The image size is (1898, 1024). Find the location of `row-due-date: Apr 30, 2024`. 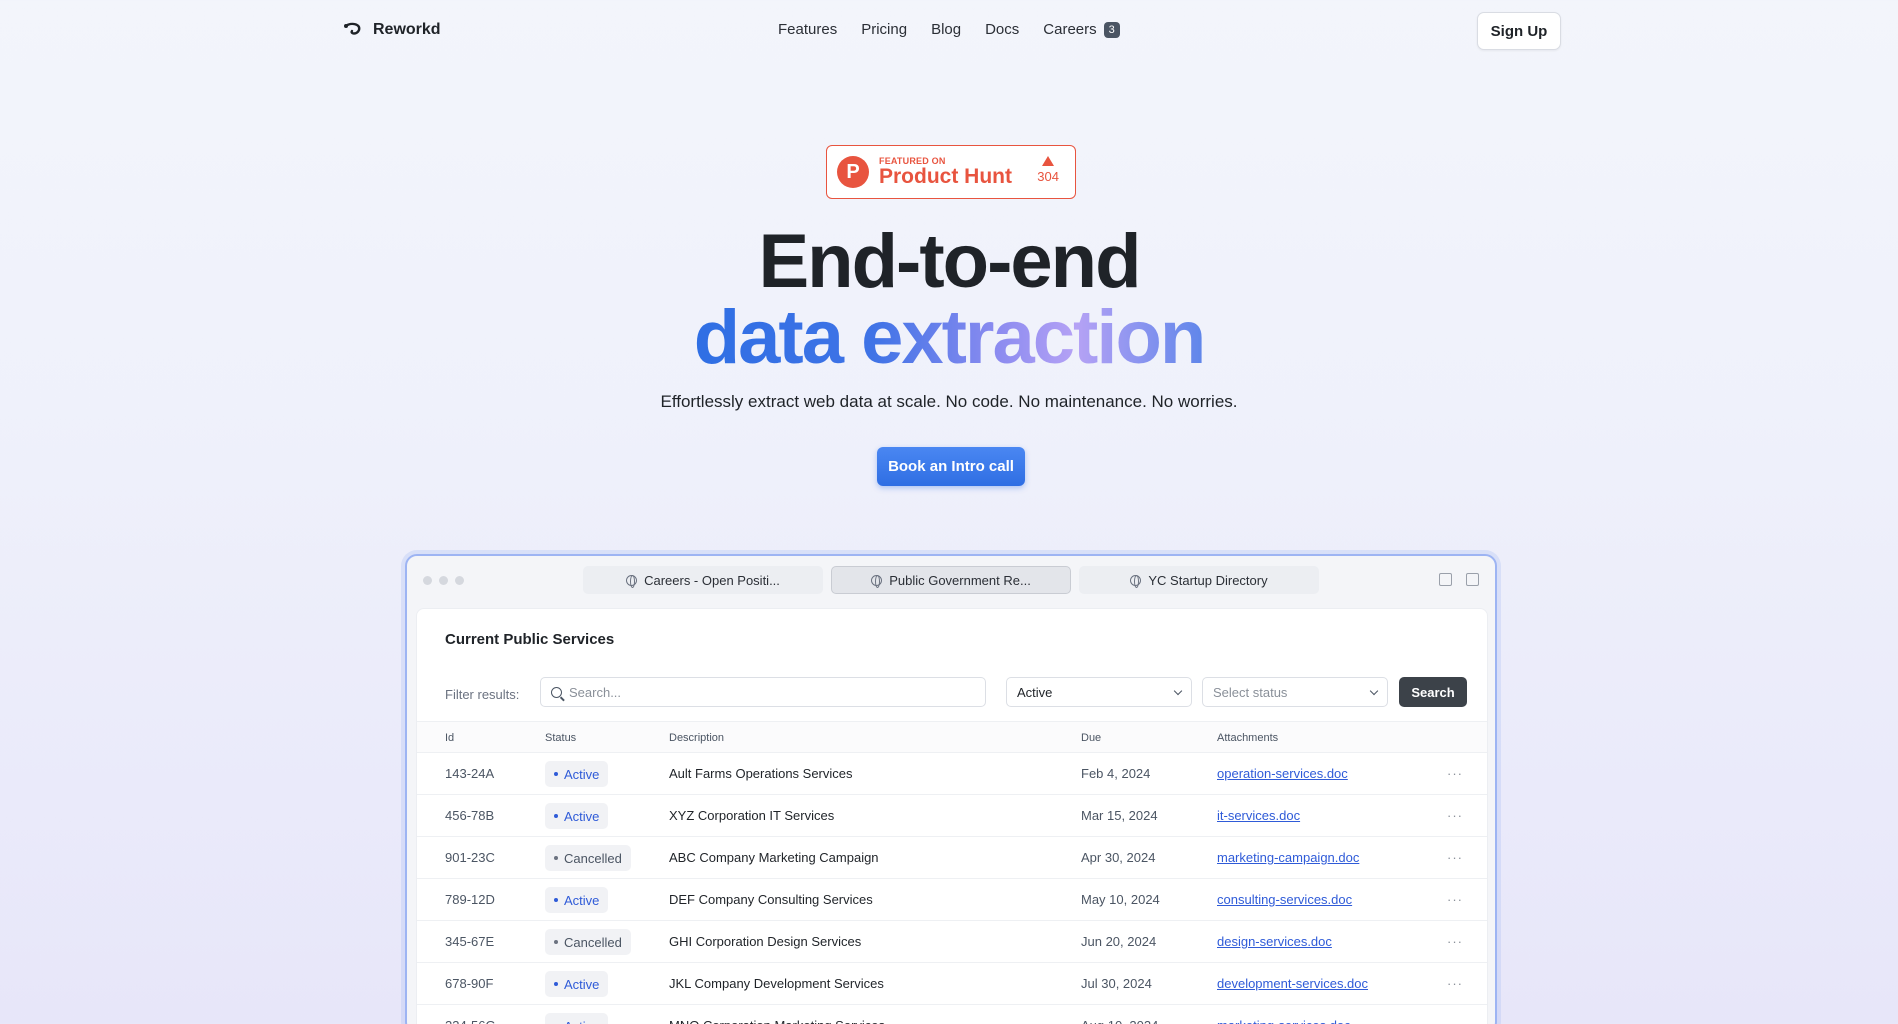

row-due-date: Apr 30, 2024 is located at coordinates (1118, 857).